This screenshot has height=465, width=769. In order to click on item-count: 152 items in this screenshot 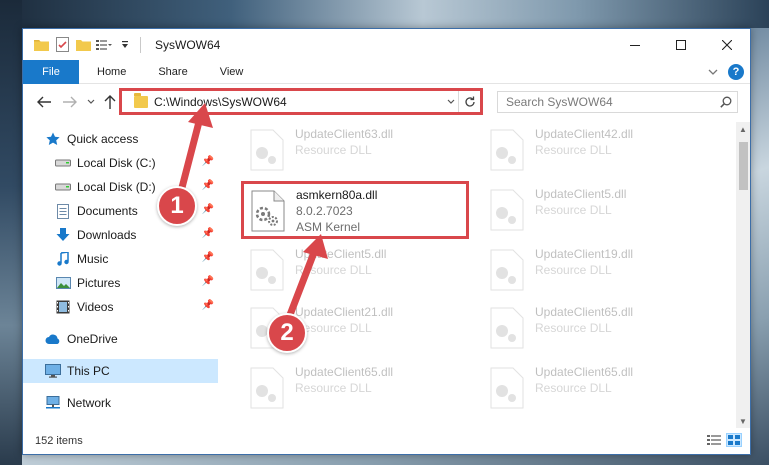, I will do `click(59, 441)`.